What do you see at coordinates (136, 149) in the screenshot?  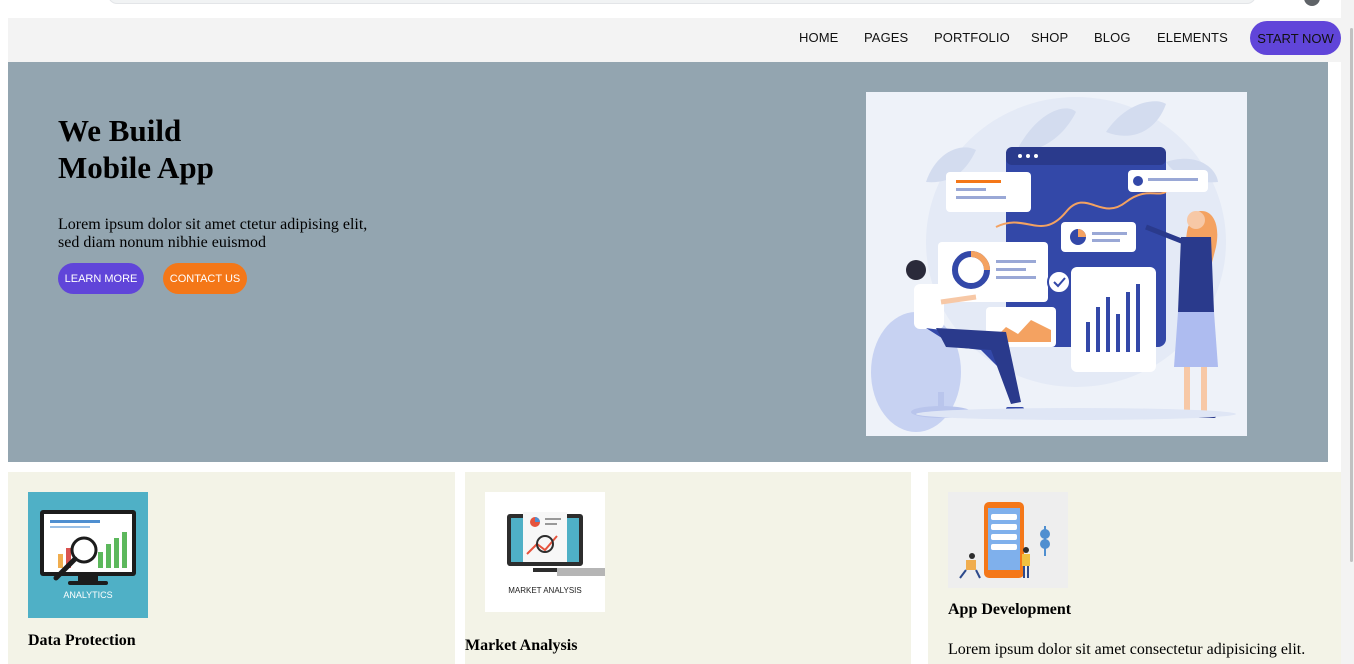 I see `hero-title: We Build Mobile App` at bounding box center [136, 149].